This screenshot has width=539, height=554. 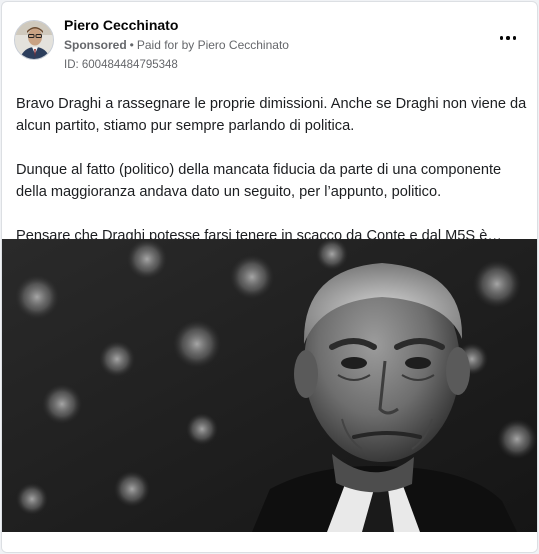 I want to click on more-options-icon, so click(x=508, y=38).